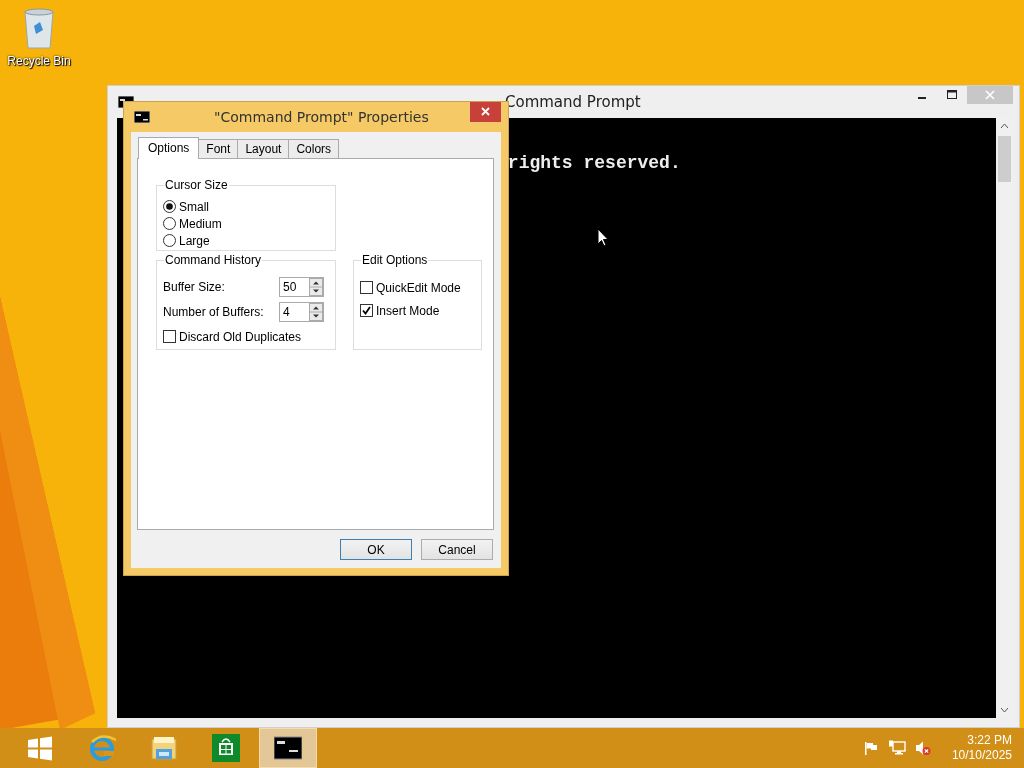  I want to click on dialog-button: OK, so click(376, 549).